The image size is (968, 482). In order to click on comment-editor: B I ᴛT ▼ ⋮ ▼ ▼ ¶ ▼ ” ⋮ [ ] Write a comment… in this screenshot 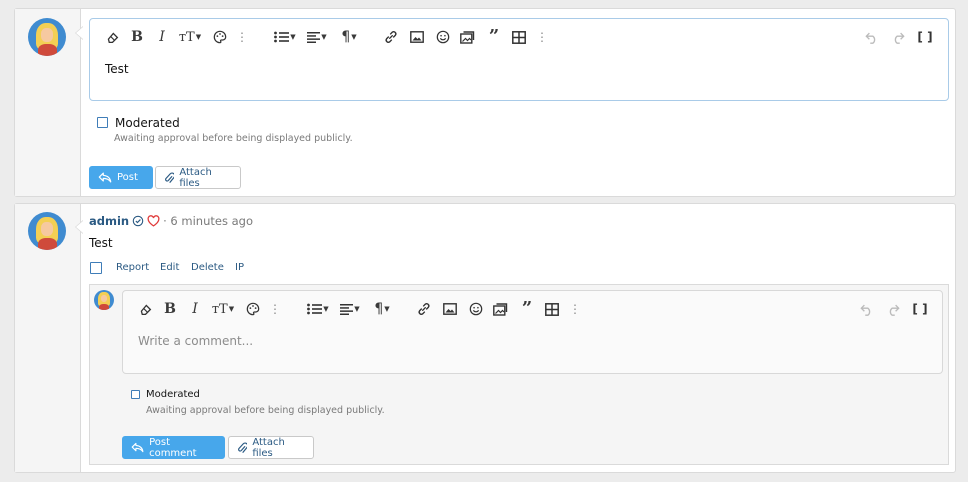, I will do `click(532, 332)`.